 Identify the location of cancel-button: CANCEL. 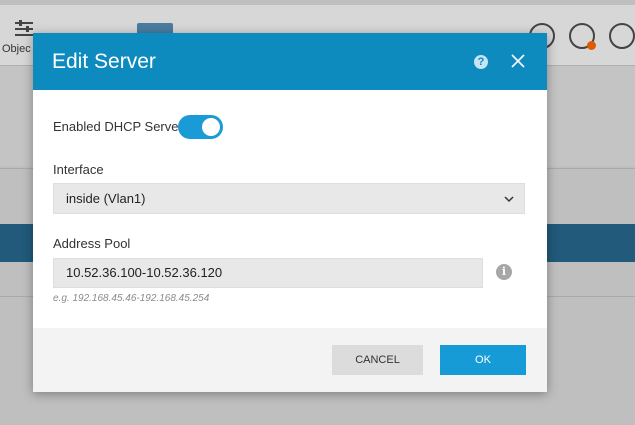
(377, 360).